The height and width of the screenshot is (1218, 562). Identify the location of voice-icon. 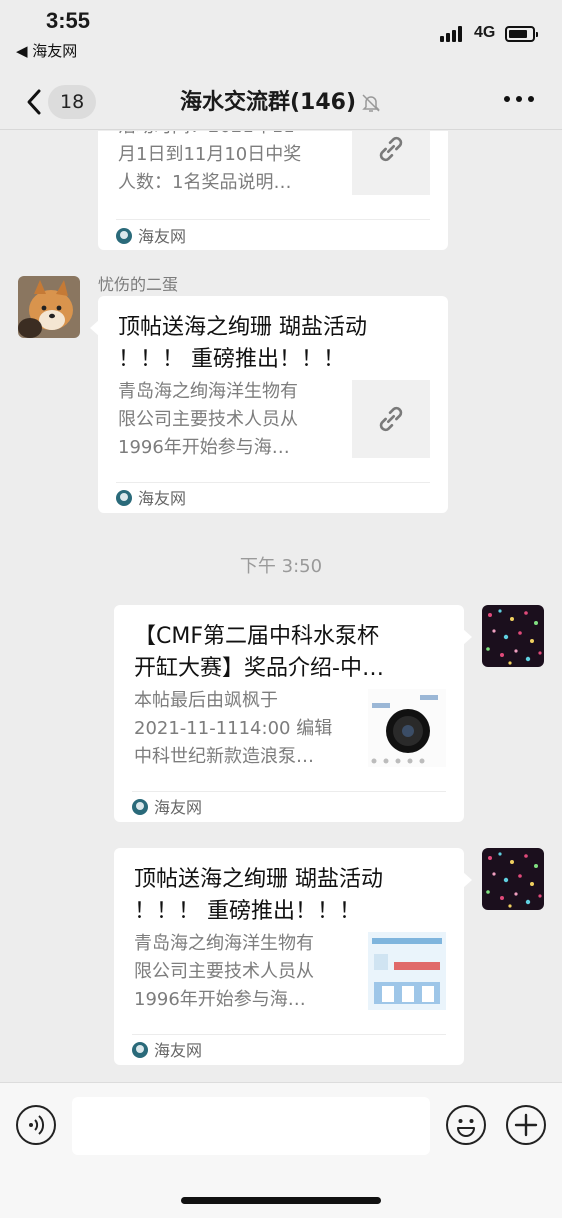
(37, 1125).